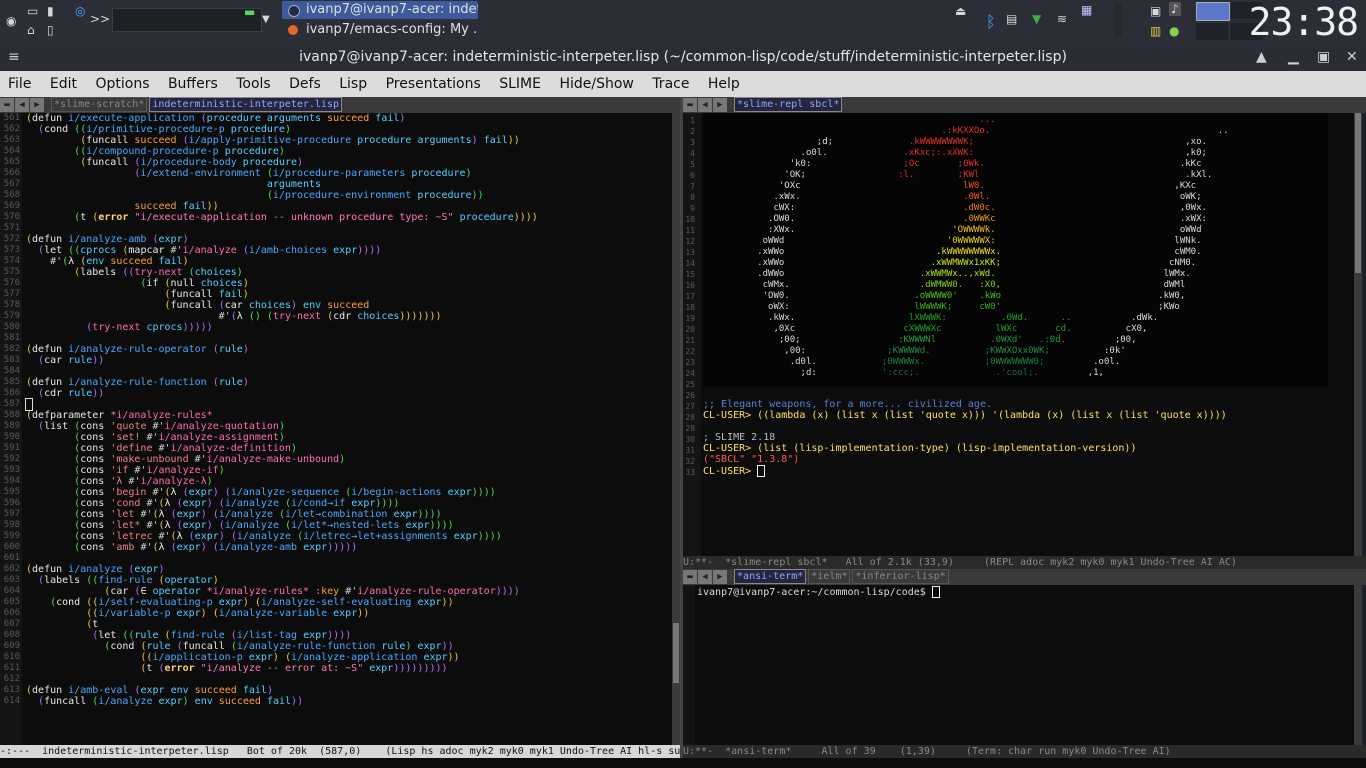 The width and height of the screenshot is (1366, 768). Describe the element at coordinates (1086, 10) in the screenshot. I see `us-flag-icon: ▦` at that location.